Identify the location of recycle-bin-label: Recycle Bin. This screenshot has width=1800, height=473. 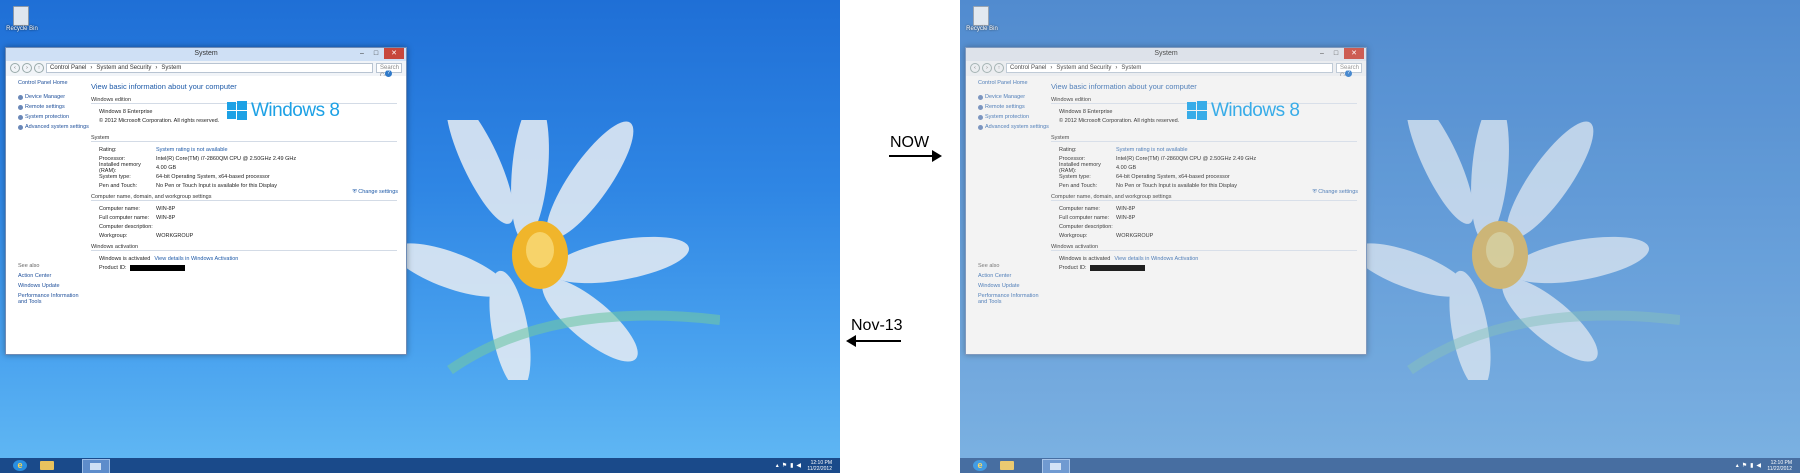
(982, 29).